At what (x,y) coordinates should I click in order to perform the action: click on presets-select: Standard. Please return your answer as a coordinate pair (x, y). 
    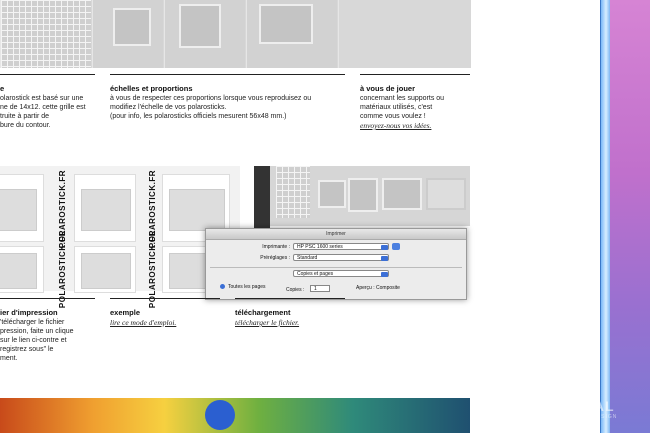
    Looking at the image, I should click on (341, 257).